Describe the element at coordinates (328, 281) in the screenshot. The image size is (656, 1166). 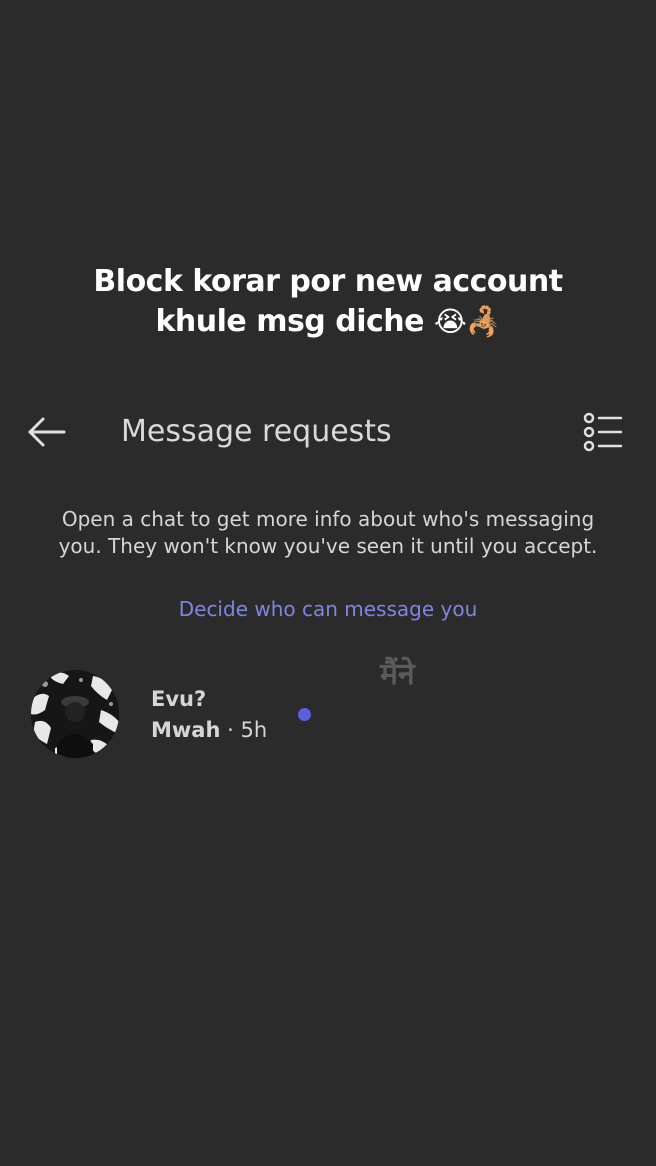
I see `caption-line-1: Block korar por new account` at that location.